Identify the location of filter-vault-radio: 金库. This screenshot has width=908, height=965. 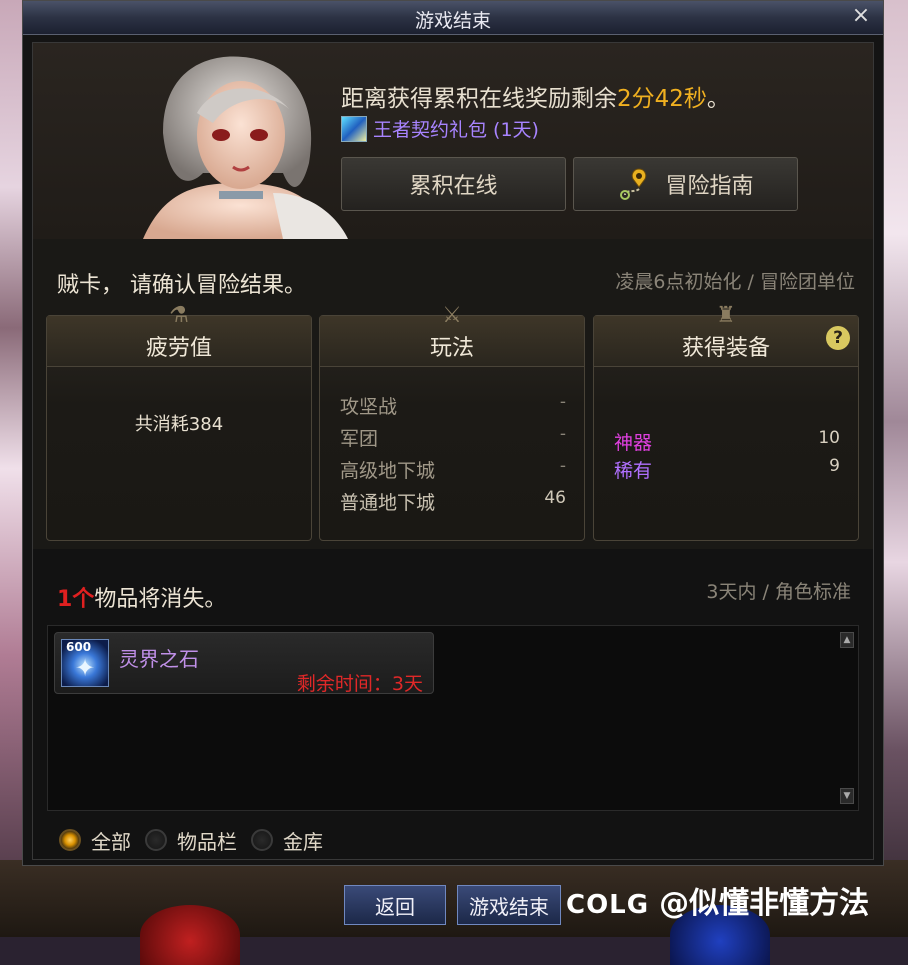
(287, 840).